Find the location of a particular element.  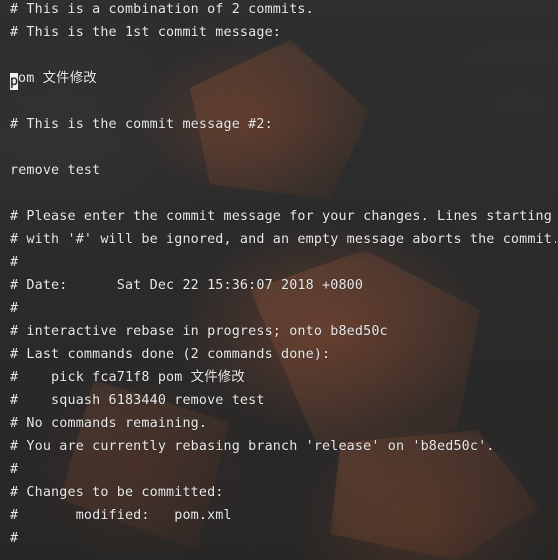

editor-line-6: # This is the commit message #2: is located at coordinates (283, 124).